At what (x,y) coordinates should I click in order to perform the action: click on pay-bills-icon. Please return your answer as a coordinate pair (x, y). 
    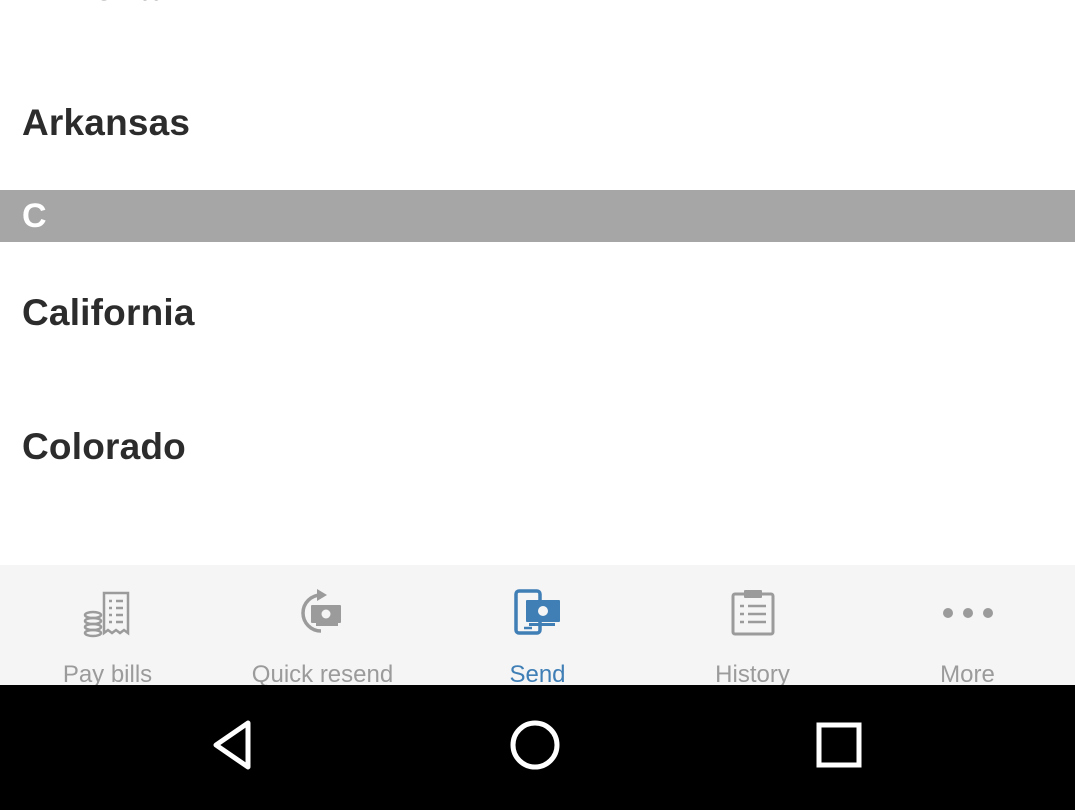
    Looking at the image, I should click on (108, 613).